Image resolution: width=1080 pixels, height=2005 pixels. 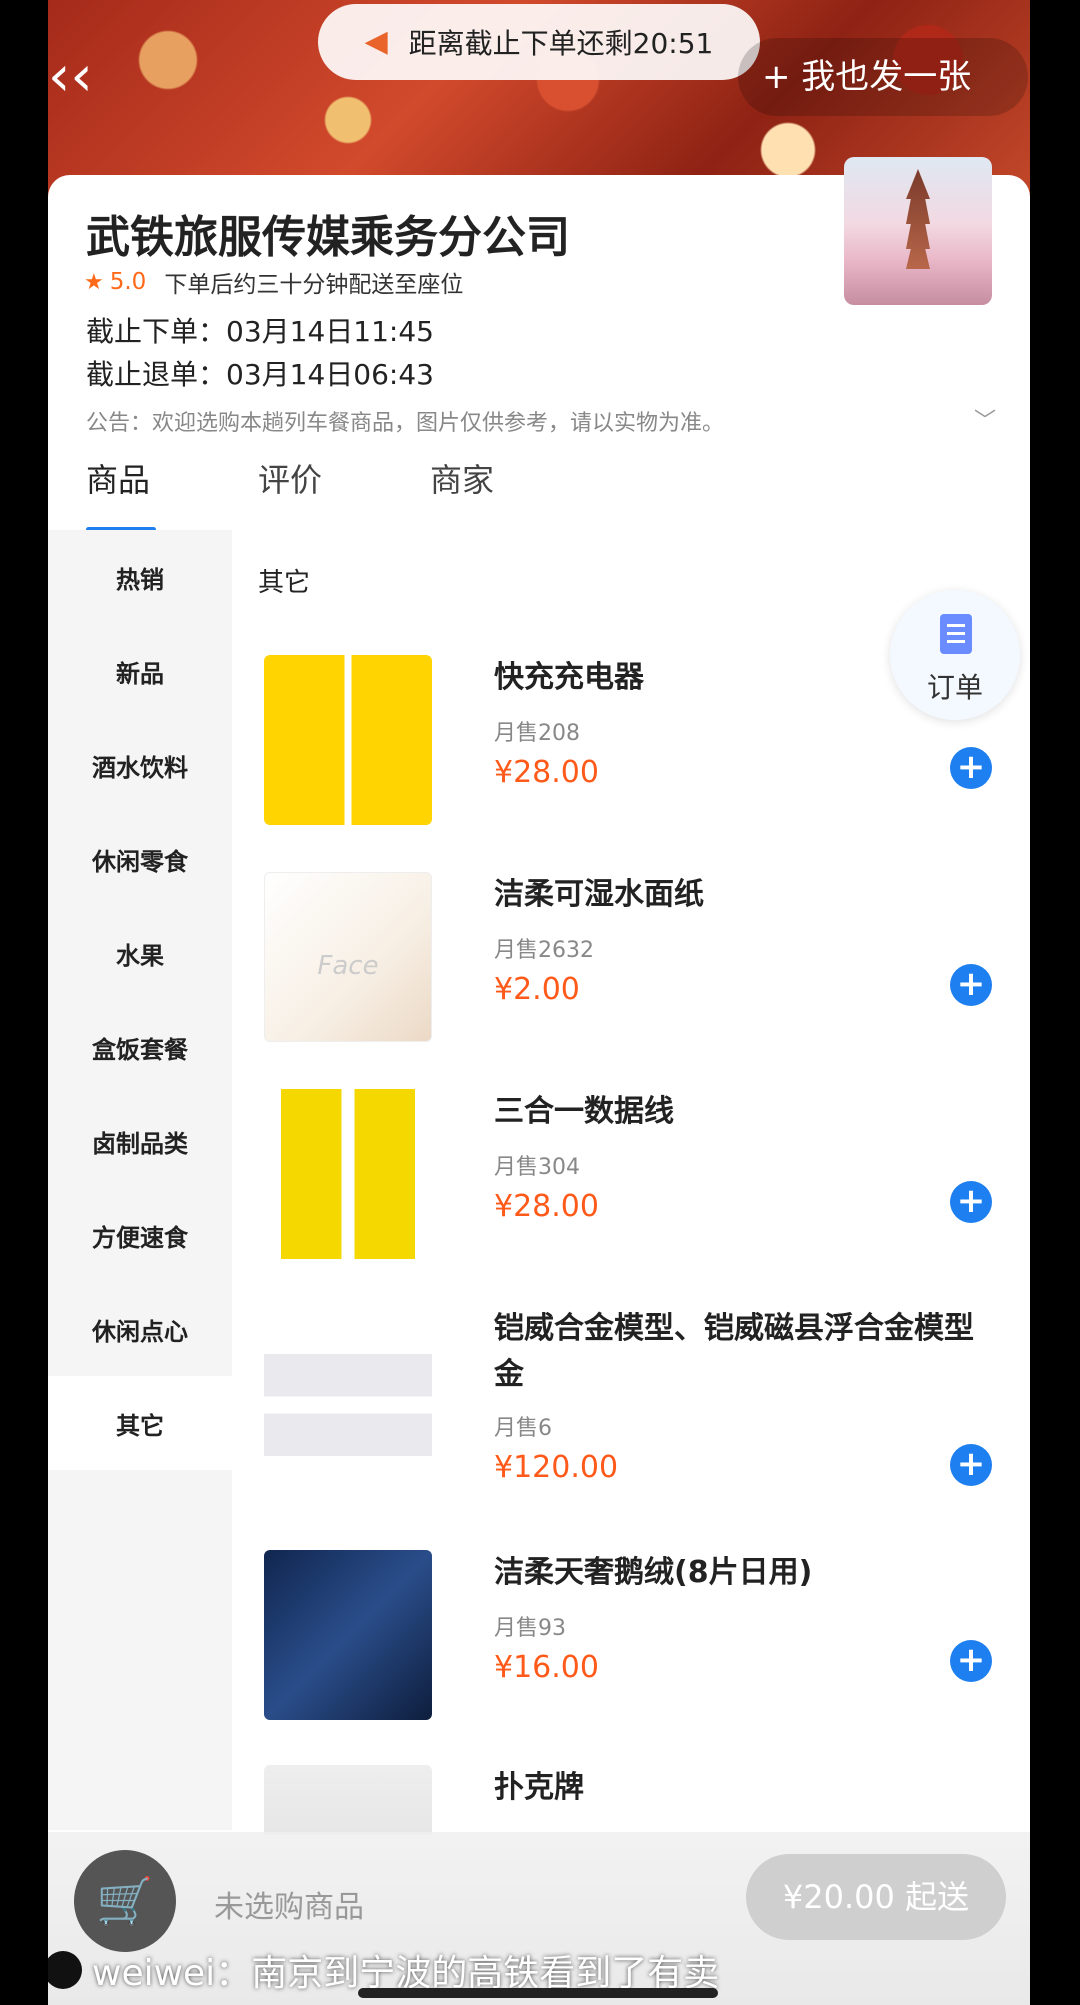 What do you see at coordinates (556, 1467) in the screenshot?
I see `product-price: ¥120.00` at bounding box center [556, 1467].